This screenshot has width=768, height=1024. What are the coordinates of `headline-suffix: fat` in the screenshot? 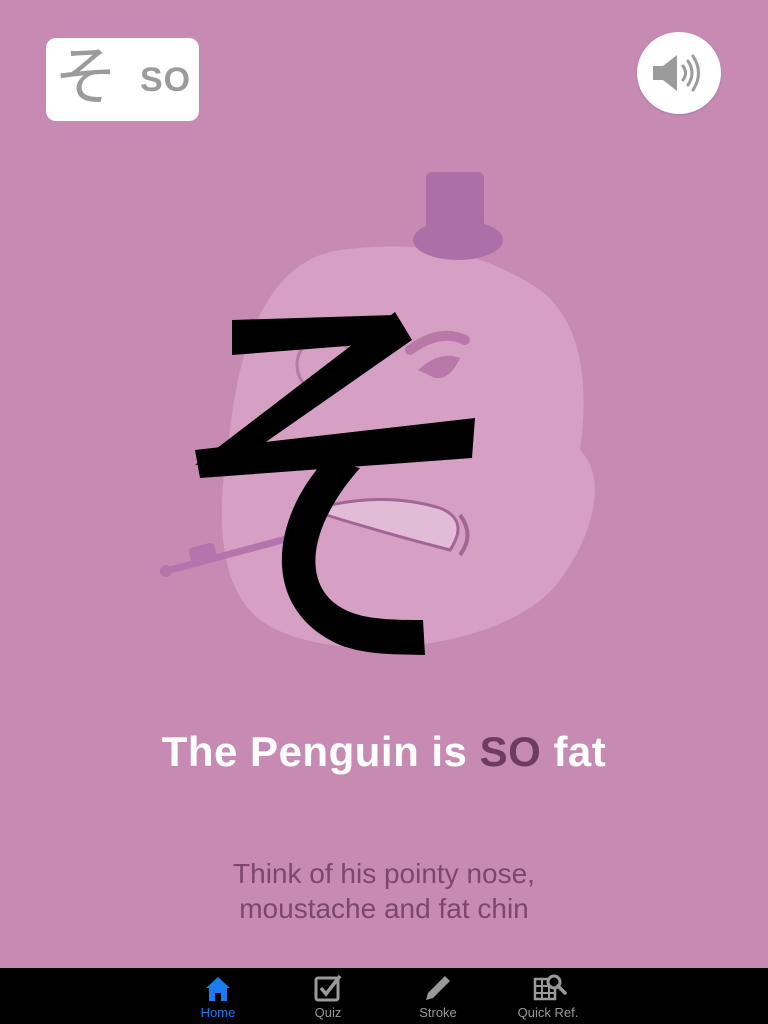 It's located at (574, 751).